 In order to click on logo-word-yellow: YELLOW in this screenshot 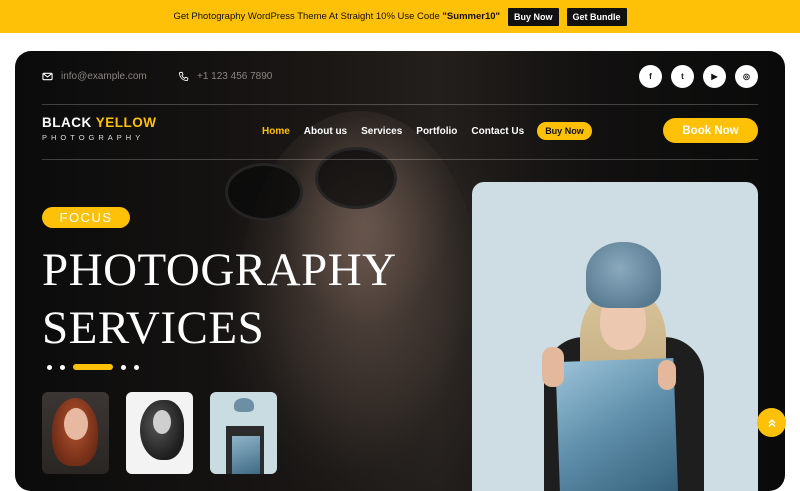, I will do `click(126, 122)`.